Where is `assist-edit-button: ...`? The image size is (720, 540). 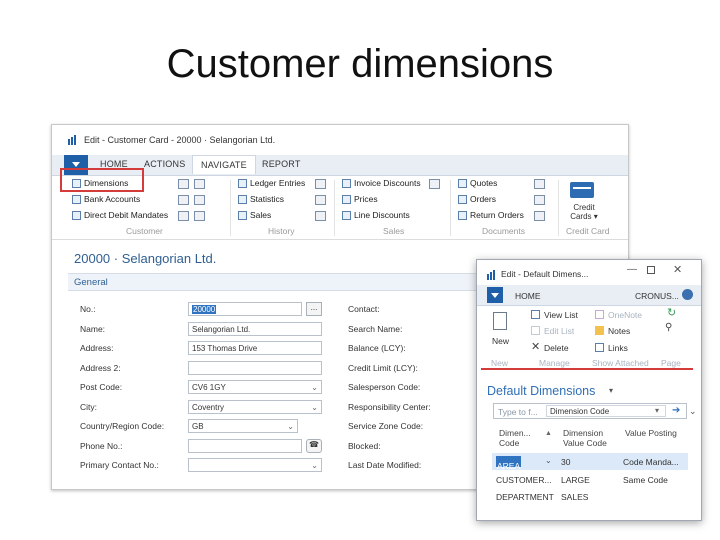 assist-edit-button: ... is located at coordinates (314, 309).